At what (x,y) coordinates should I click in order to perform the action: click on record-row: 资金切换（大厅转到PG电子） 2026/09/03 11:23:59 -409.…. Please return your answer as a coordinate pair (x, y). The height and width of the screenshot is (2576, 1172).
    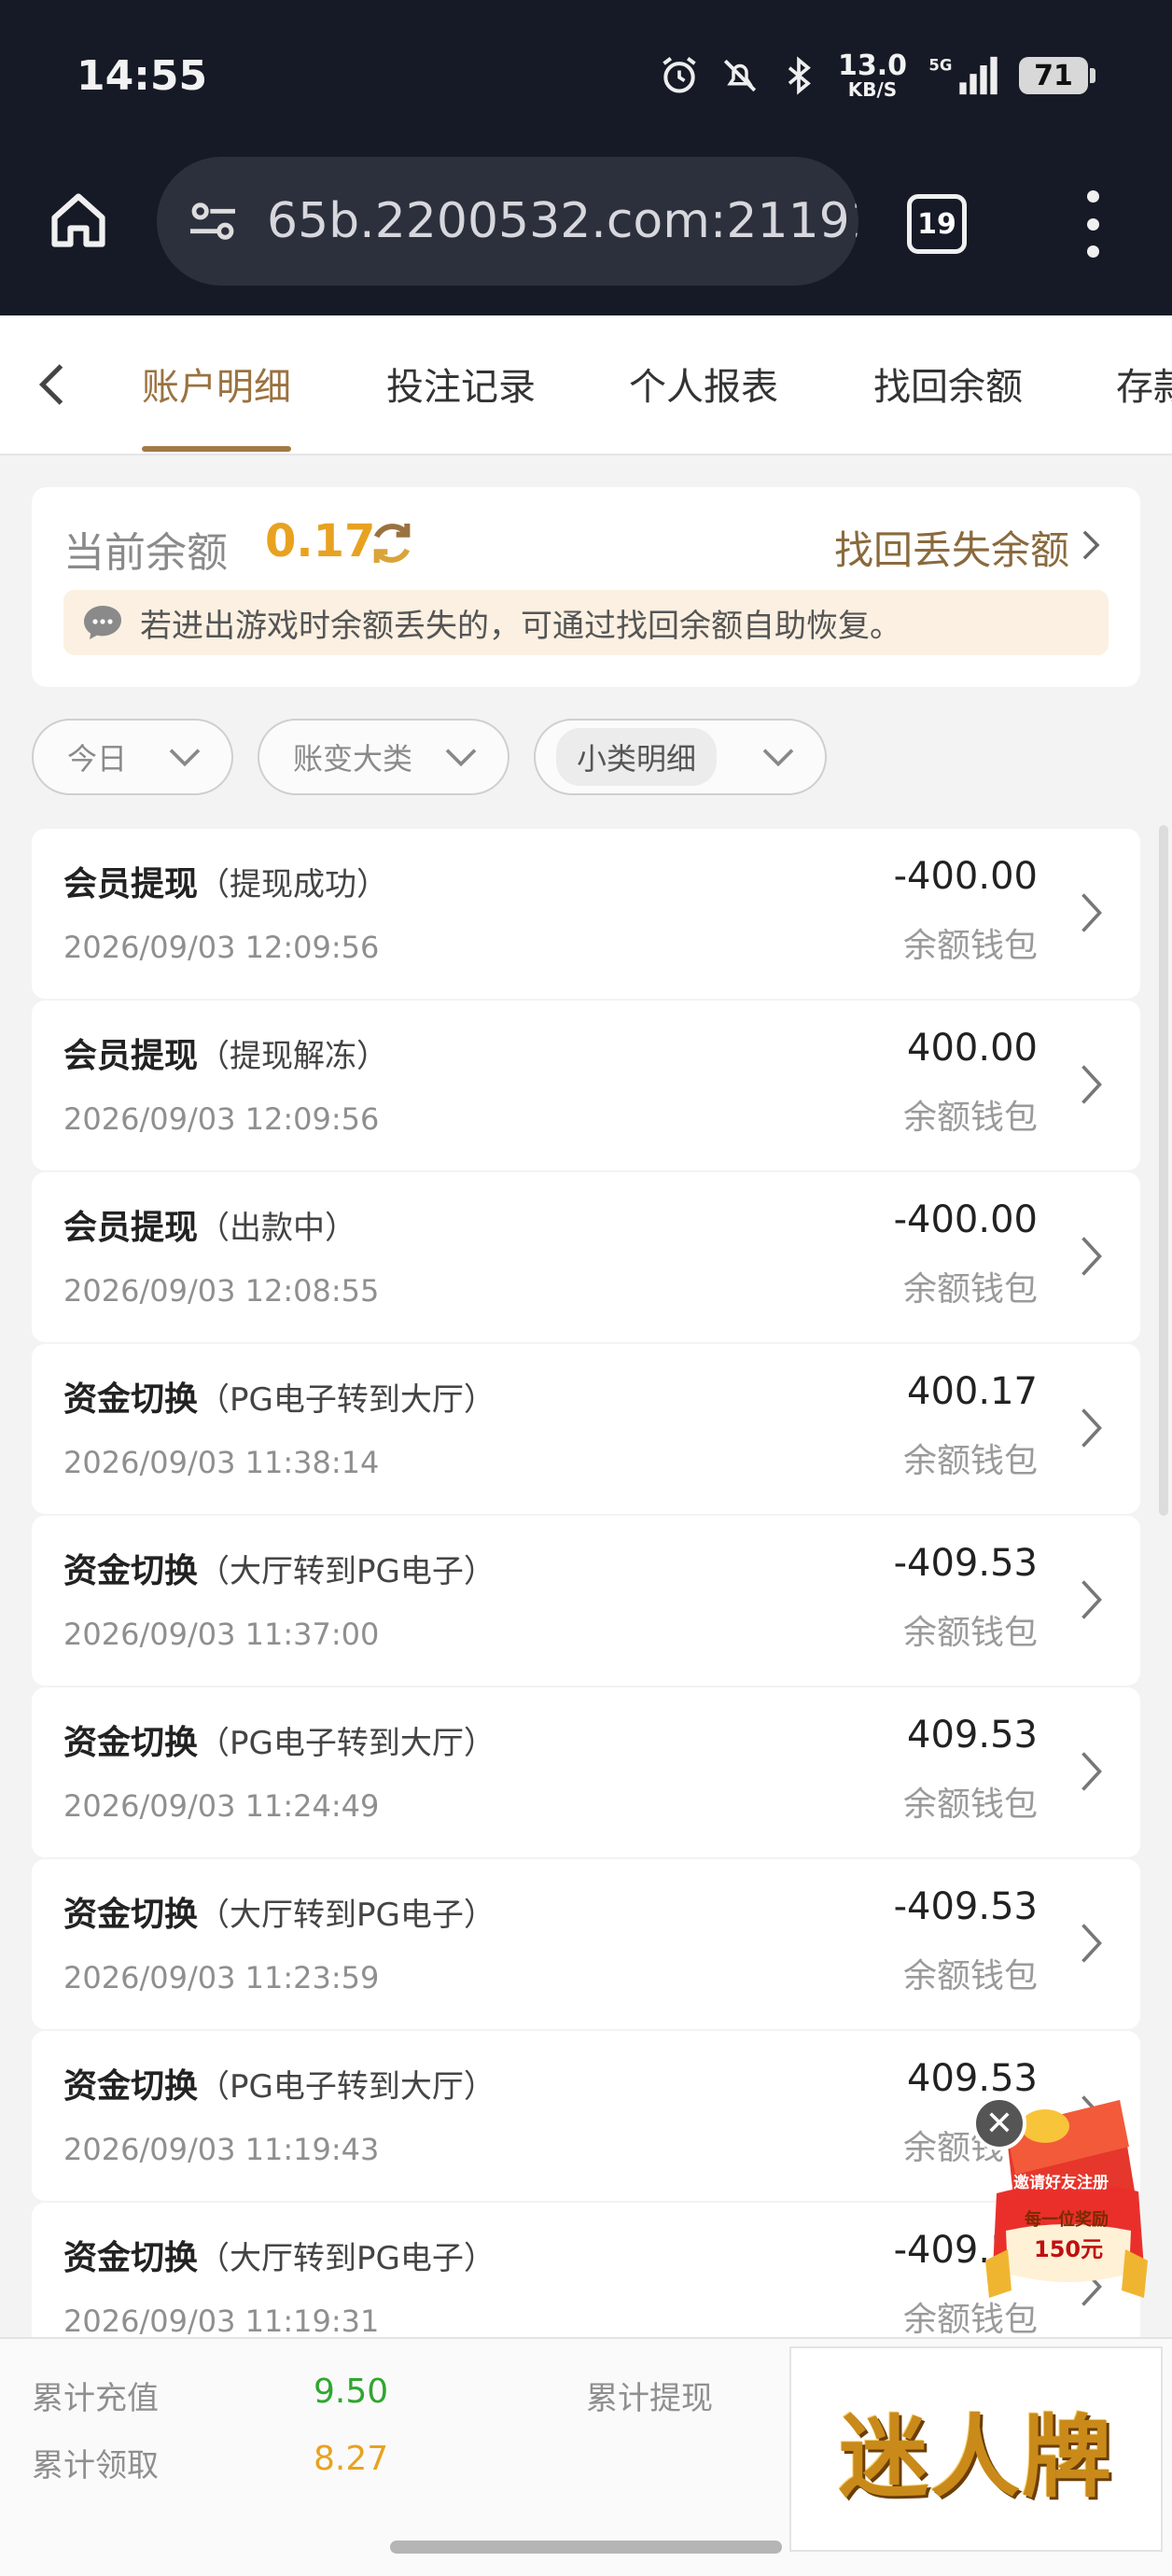
    Looking at the image, I should click on (586, 1944).